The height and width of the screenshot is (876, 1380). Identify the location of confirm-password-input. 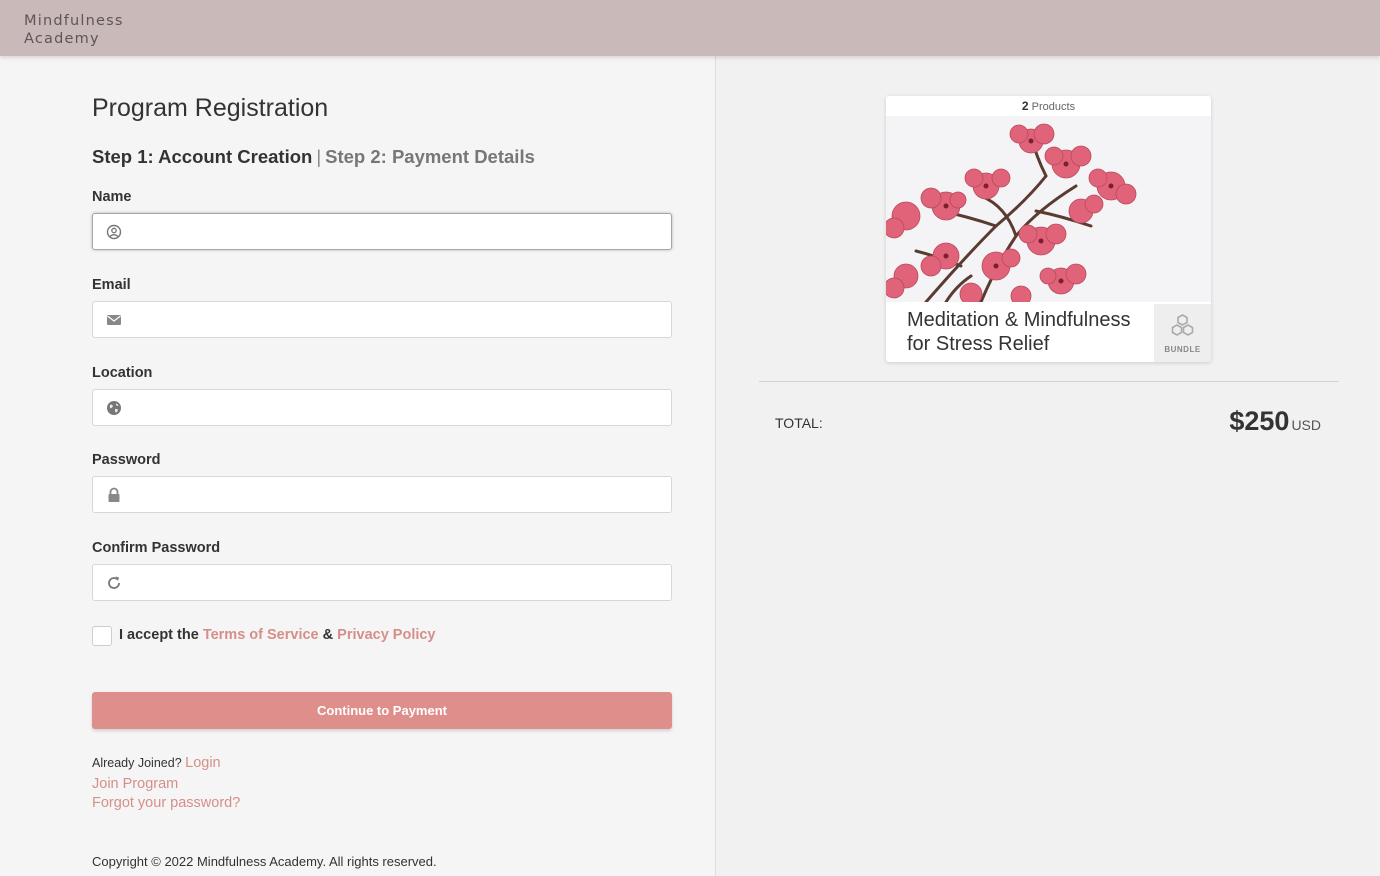
(398, 582).